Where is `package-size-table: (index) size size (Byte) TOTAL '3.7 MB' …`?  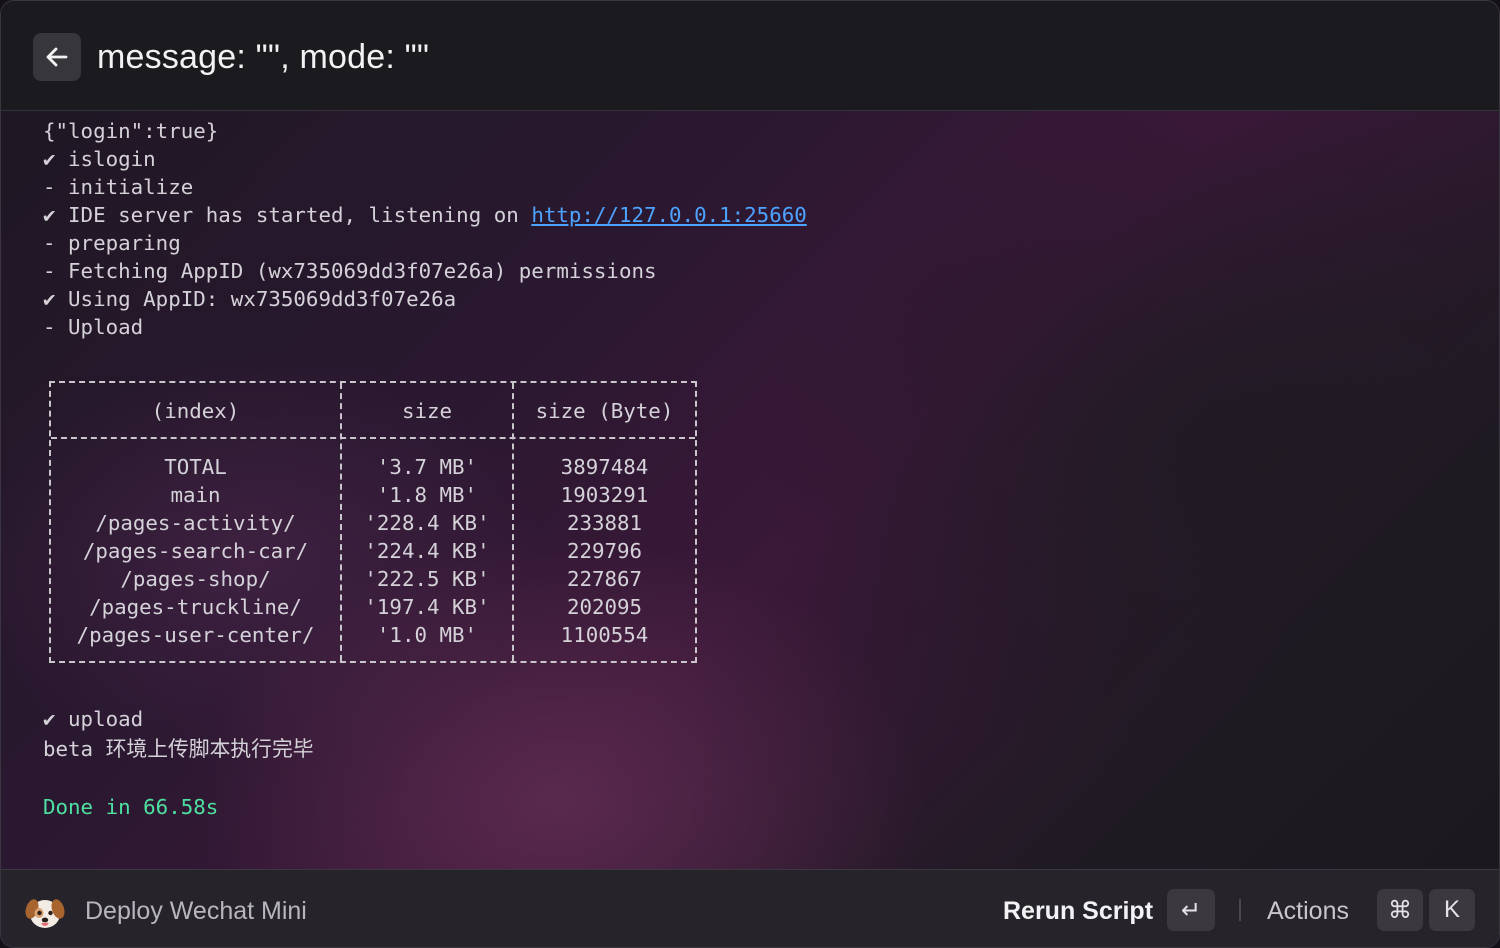 package-size-table: (index) size size (Byte) TOTAL '3.7 MB' … is located at coordinates (373, 522).